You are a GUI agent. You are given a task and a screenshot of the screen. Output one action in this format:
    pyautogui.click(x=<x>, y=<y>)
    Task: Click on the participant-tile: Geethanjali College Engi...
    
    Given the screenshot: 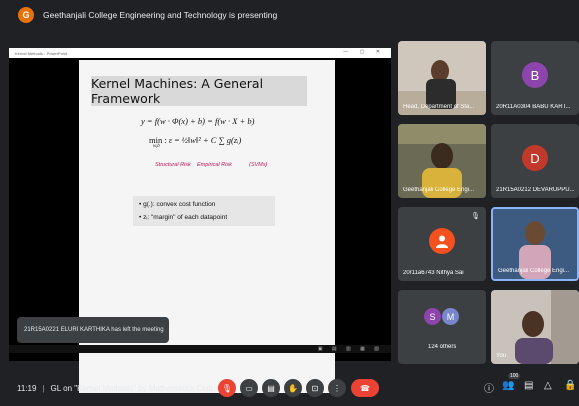 What is the action you would take?
    pyautogui.click(x=442, y=161)
    